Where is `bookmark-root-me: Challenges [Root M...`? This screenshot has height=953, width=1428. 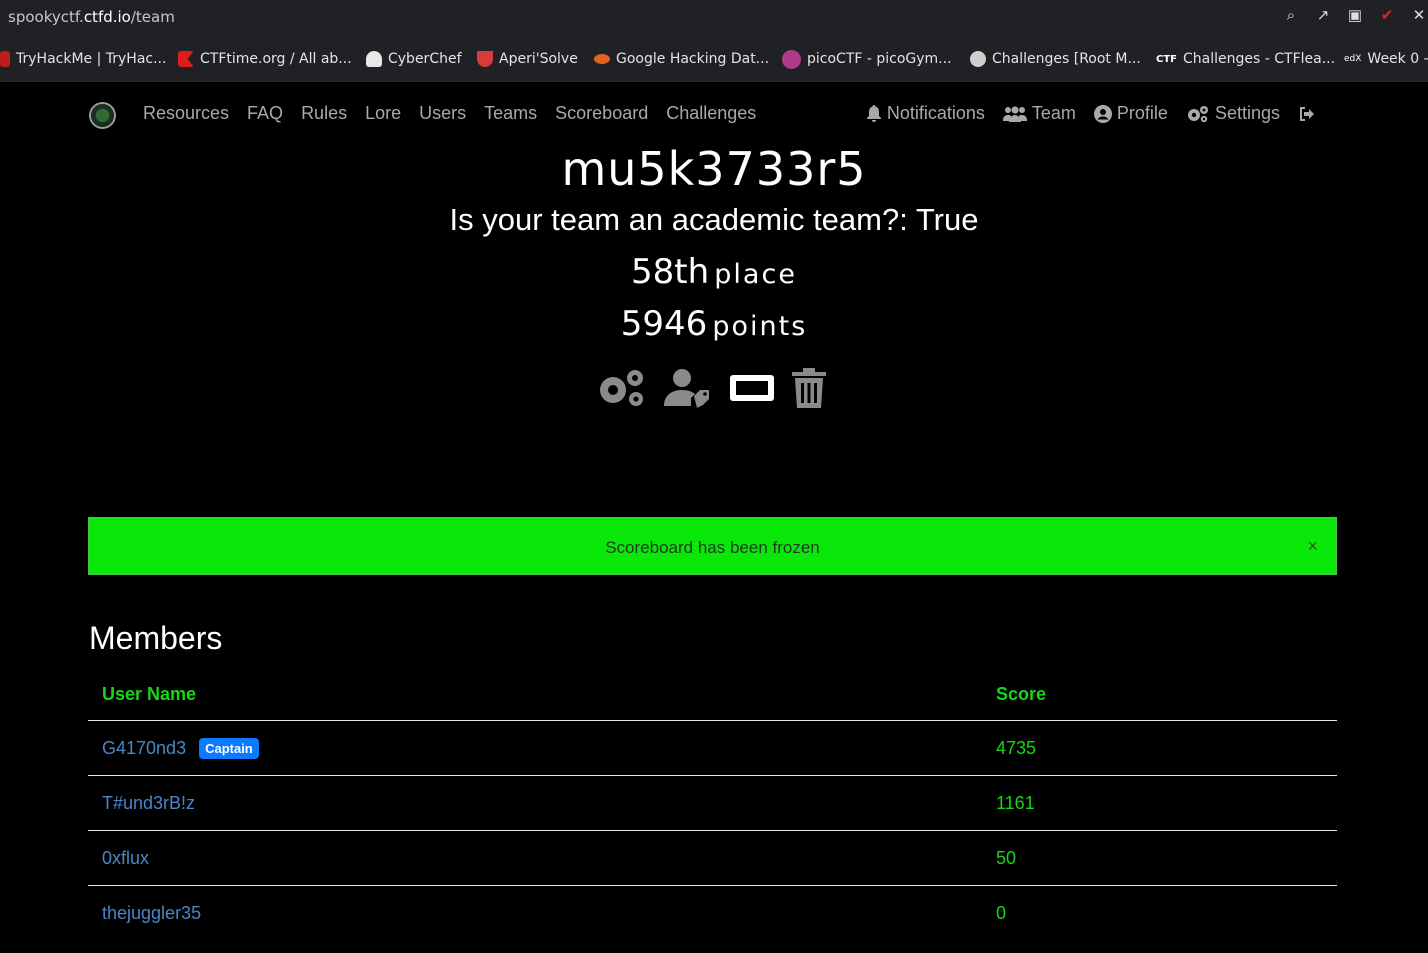 bookmark-root-me: Challenges [Root M... is located at coordinates (1055, 59).